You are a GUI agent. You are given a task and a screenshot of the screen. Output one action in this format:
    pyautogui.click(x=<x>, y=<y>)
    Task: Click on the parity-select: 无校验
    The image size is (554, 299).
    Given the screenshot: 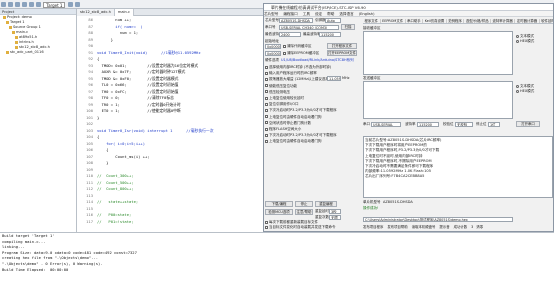 What is the action you would take?
    pyautogui.click(x=464, y=124)
    